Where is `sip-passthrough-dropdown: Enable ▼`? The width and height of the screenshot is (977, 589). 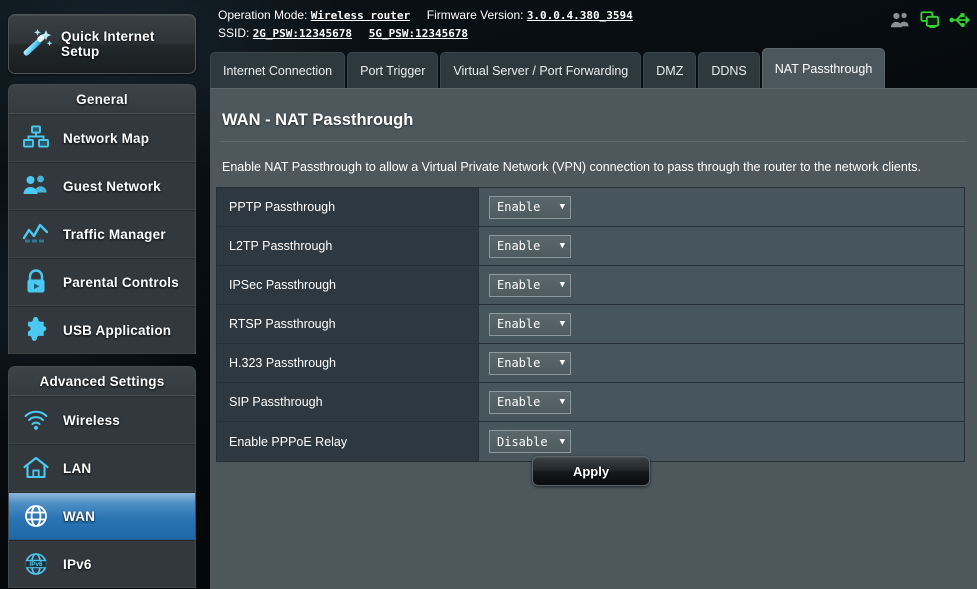 sip-passthrough-dropdown: Enable ▼ is located at coordinates (530, 402).